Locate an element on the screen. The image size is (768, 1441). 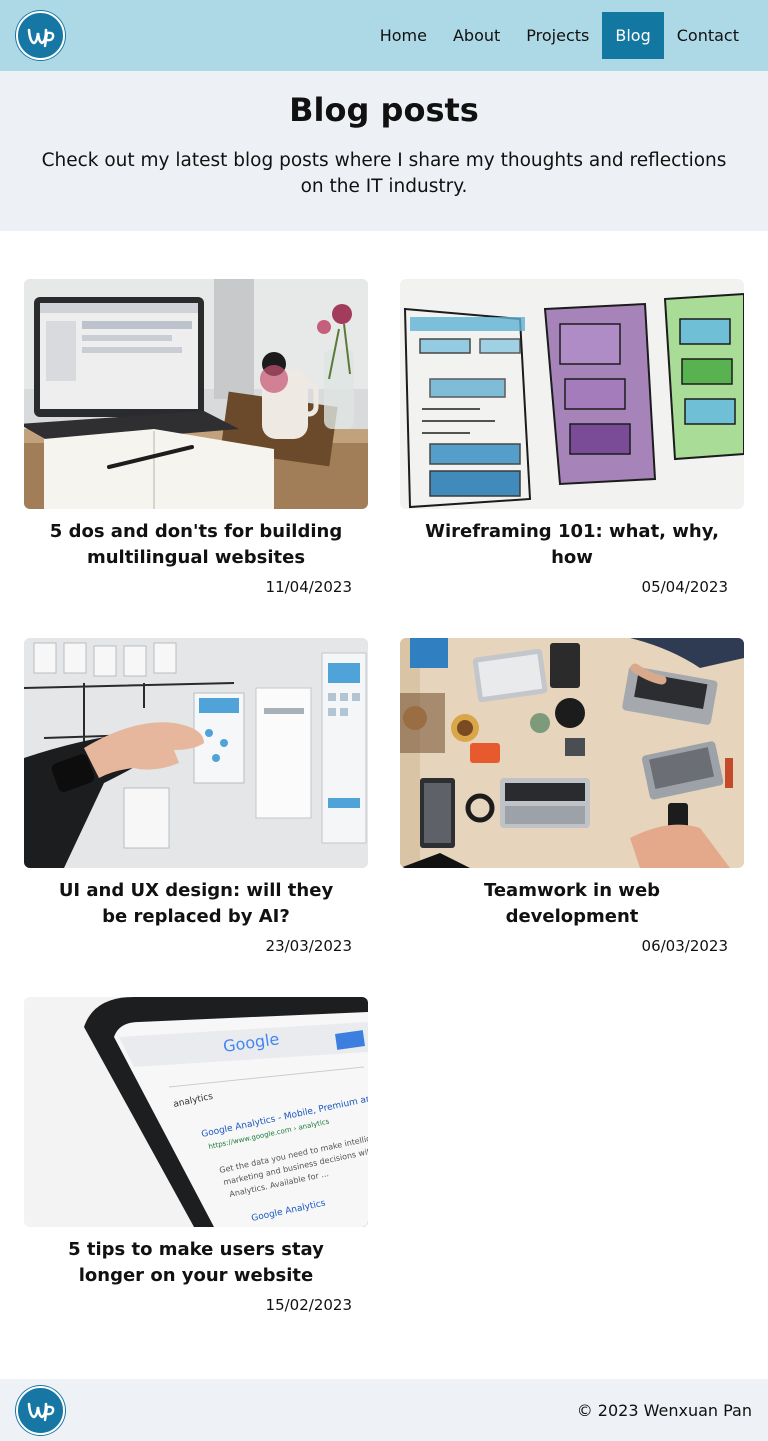
post-thumbnail-team-desk is located at coordinates (572, 753).